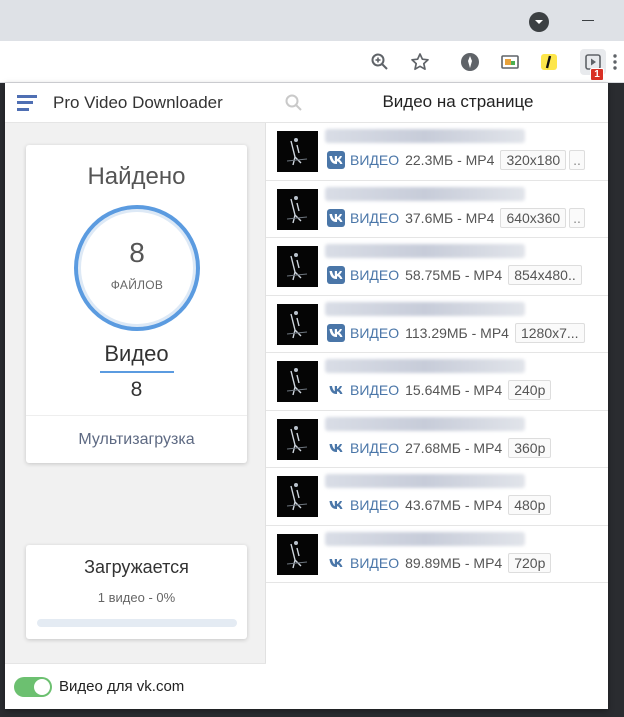 The width and height of the screenshot is (624, 717). I want to click on sidebar-header: Pro Video Downloader, so click(135, 103).